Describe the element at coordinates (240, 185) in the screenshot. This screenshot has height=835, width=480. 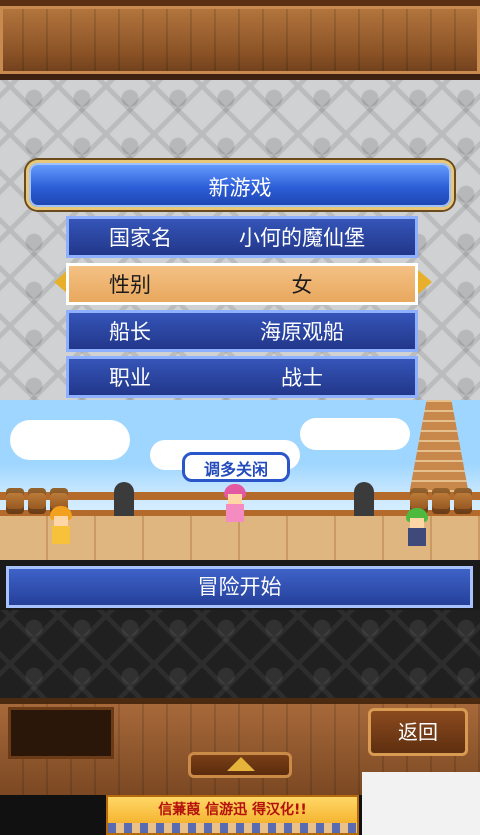
I see `page-title: 新游戏` at that location.